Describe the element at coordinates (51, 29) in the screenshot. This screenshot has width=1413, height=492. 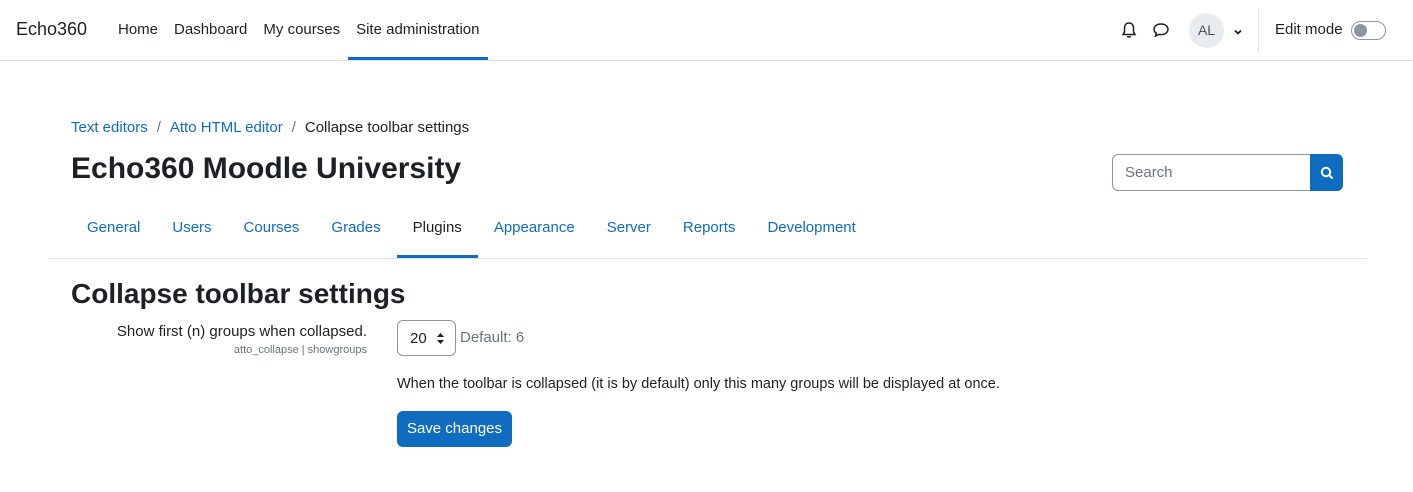
I see `site-brand: Echo360` at that location.